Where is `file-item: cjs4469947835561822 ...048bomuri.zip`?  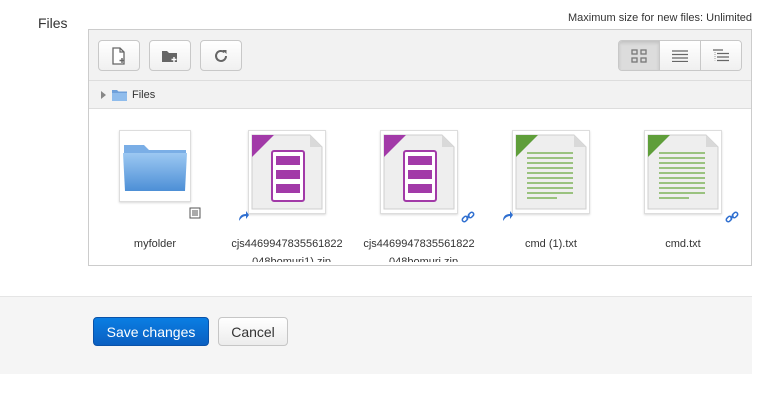
file-item: cjs4469947835561822 ...048bomuri.zip is located at coordinates (419, 197).